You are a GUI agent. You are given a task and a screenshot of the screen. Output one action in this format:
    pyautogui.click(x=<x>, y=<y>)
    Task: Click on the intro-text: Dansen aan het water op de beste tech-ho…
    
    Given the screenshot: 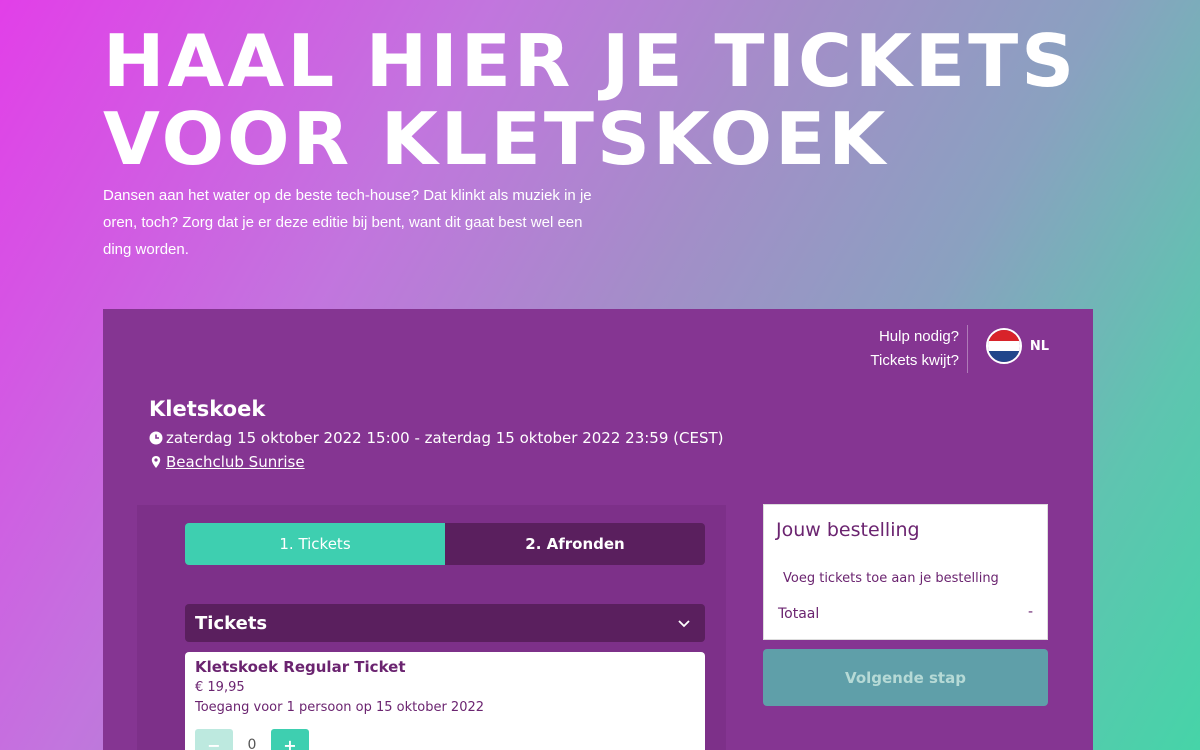 What is the action you would take?
    pyautogui.click(x=347, y=222)
    